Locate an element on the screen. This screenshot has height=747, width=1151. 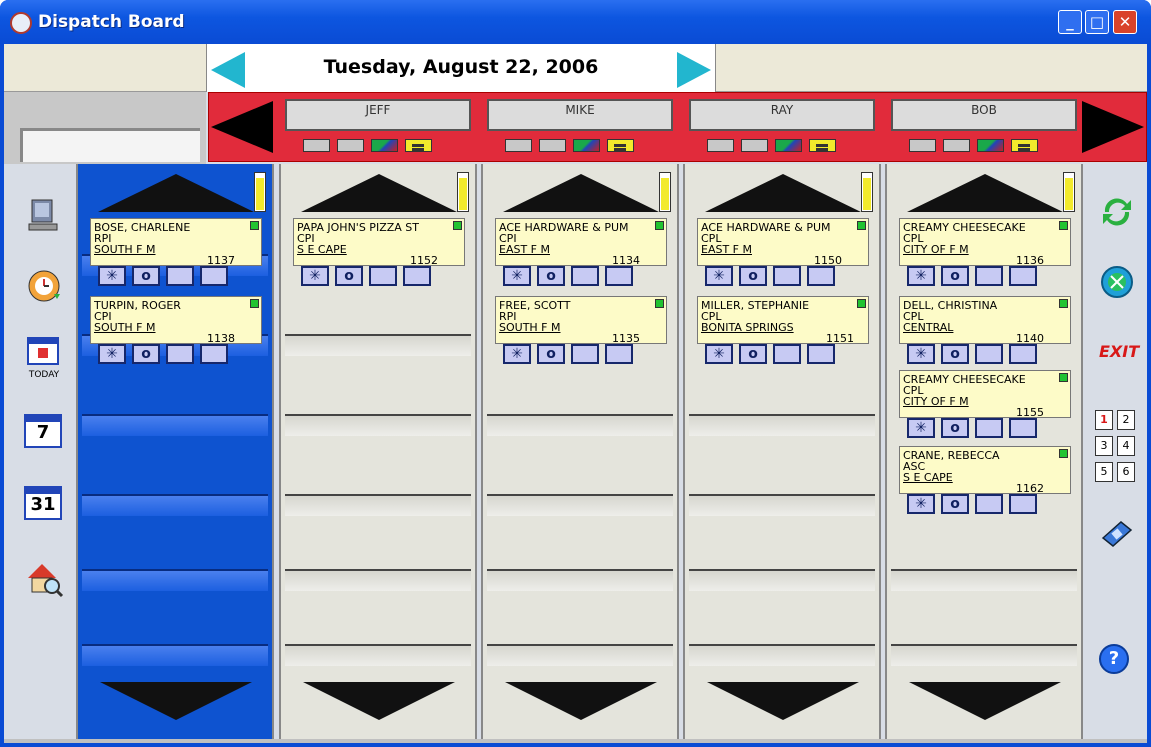
compass-icon is located at coordinates (1117, 282).